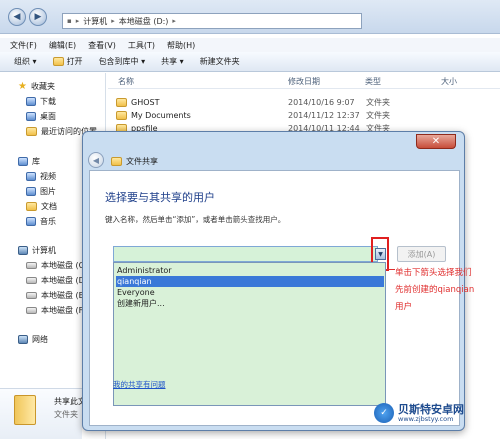  I want to click on file-row: My Documents 2014/11/12 12:37 文件夹, so click(306, 115).